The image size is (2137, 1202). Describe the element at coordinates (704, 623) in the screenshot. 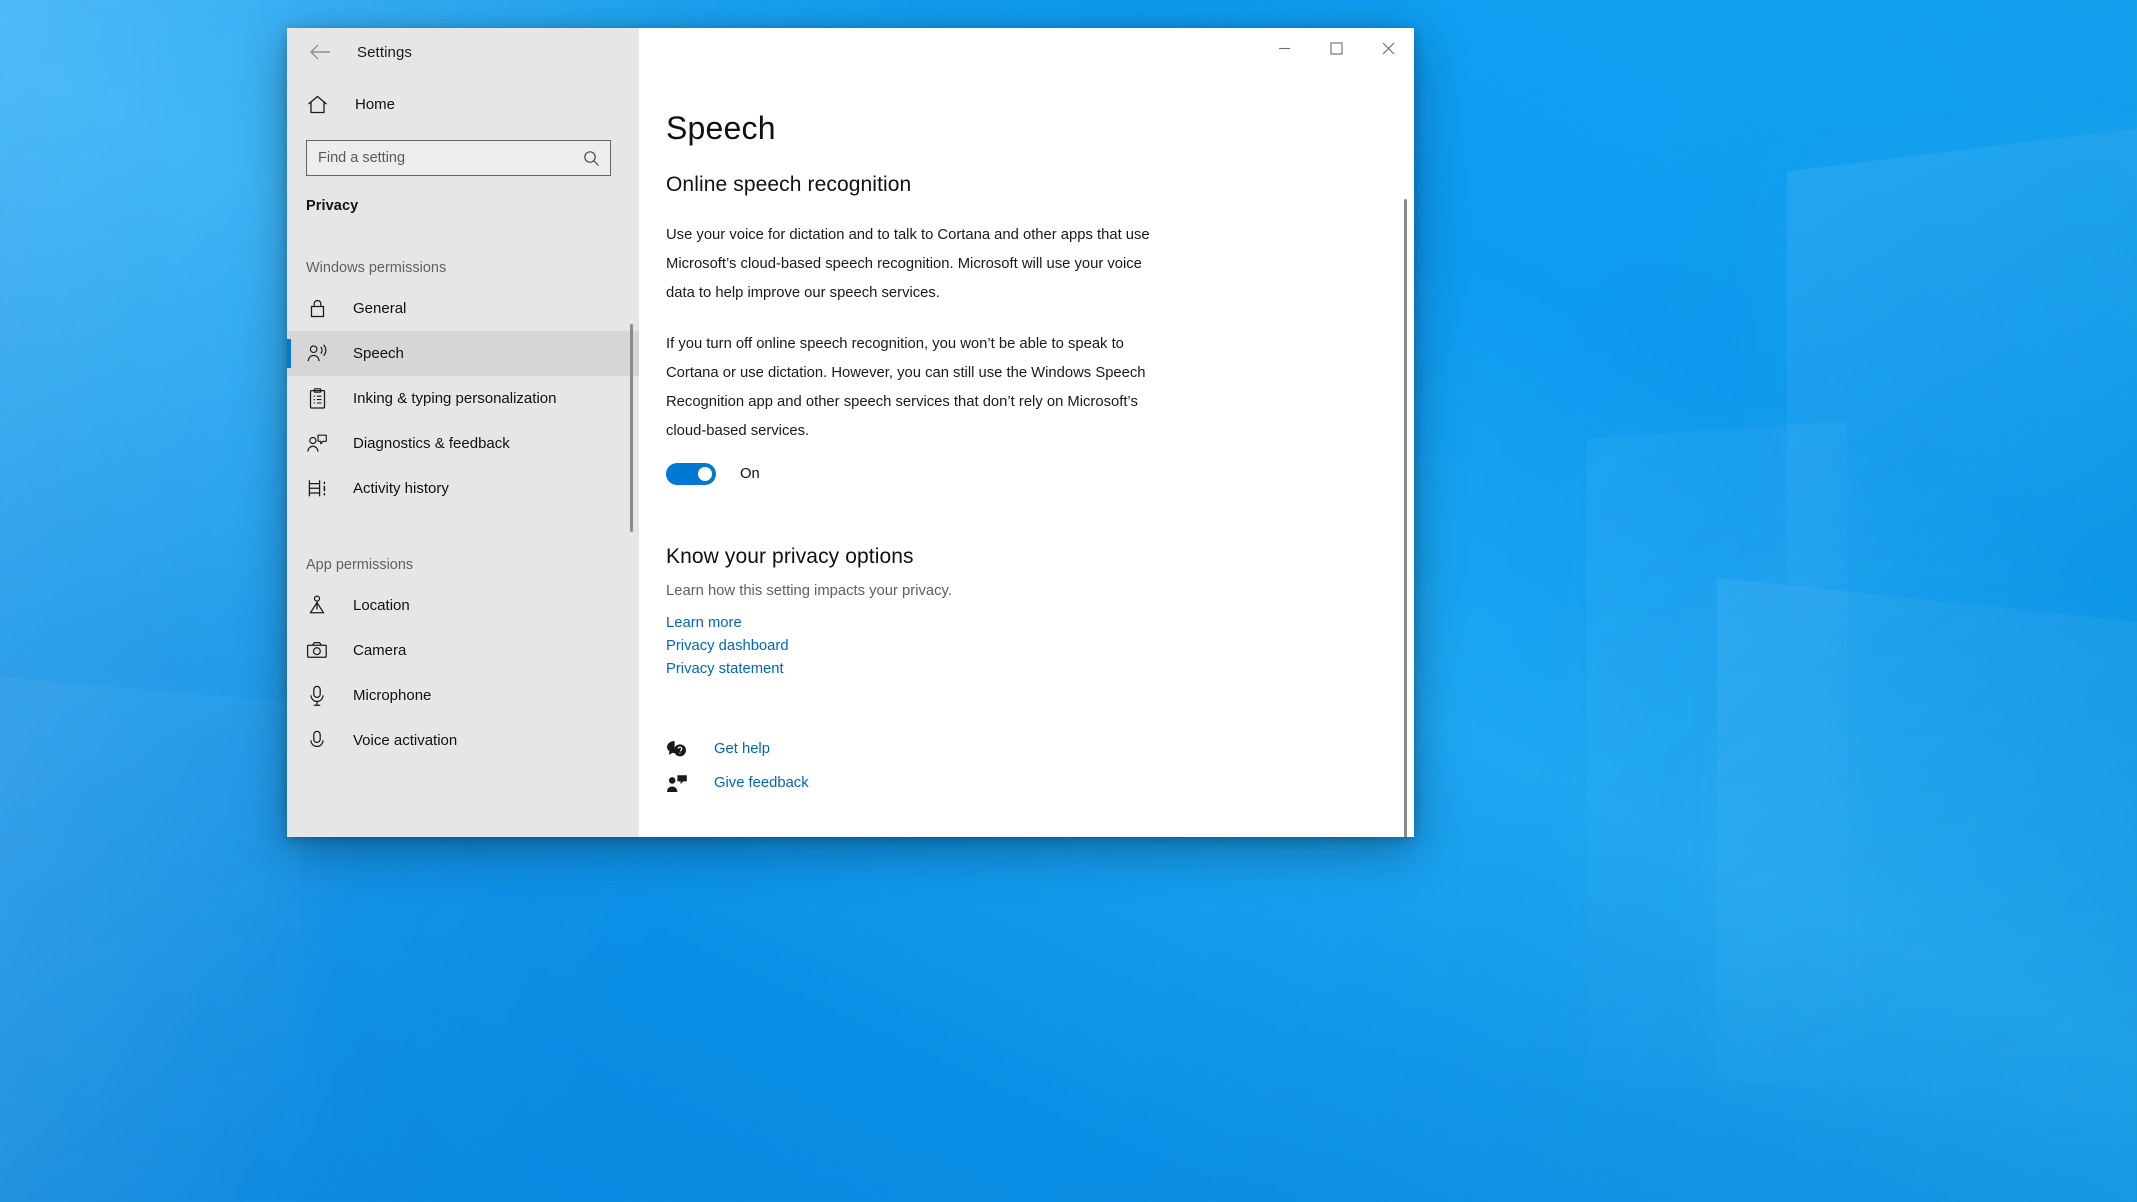

I see `link-learn-more: Learn more` at that location.